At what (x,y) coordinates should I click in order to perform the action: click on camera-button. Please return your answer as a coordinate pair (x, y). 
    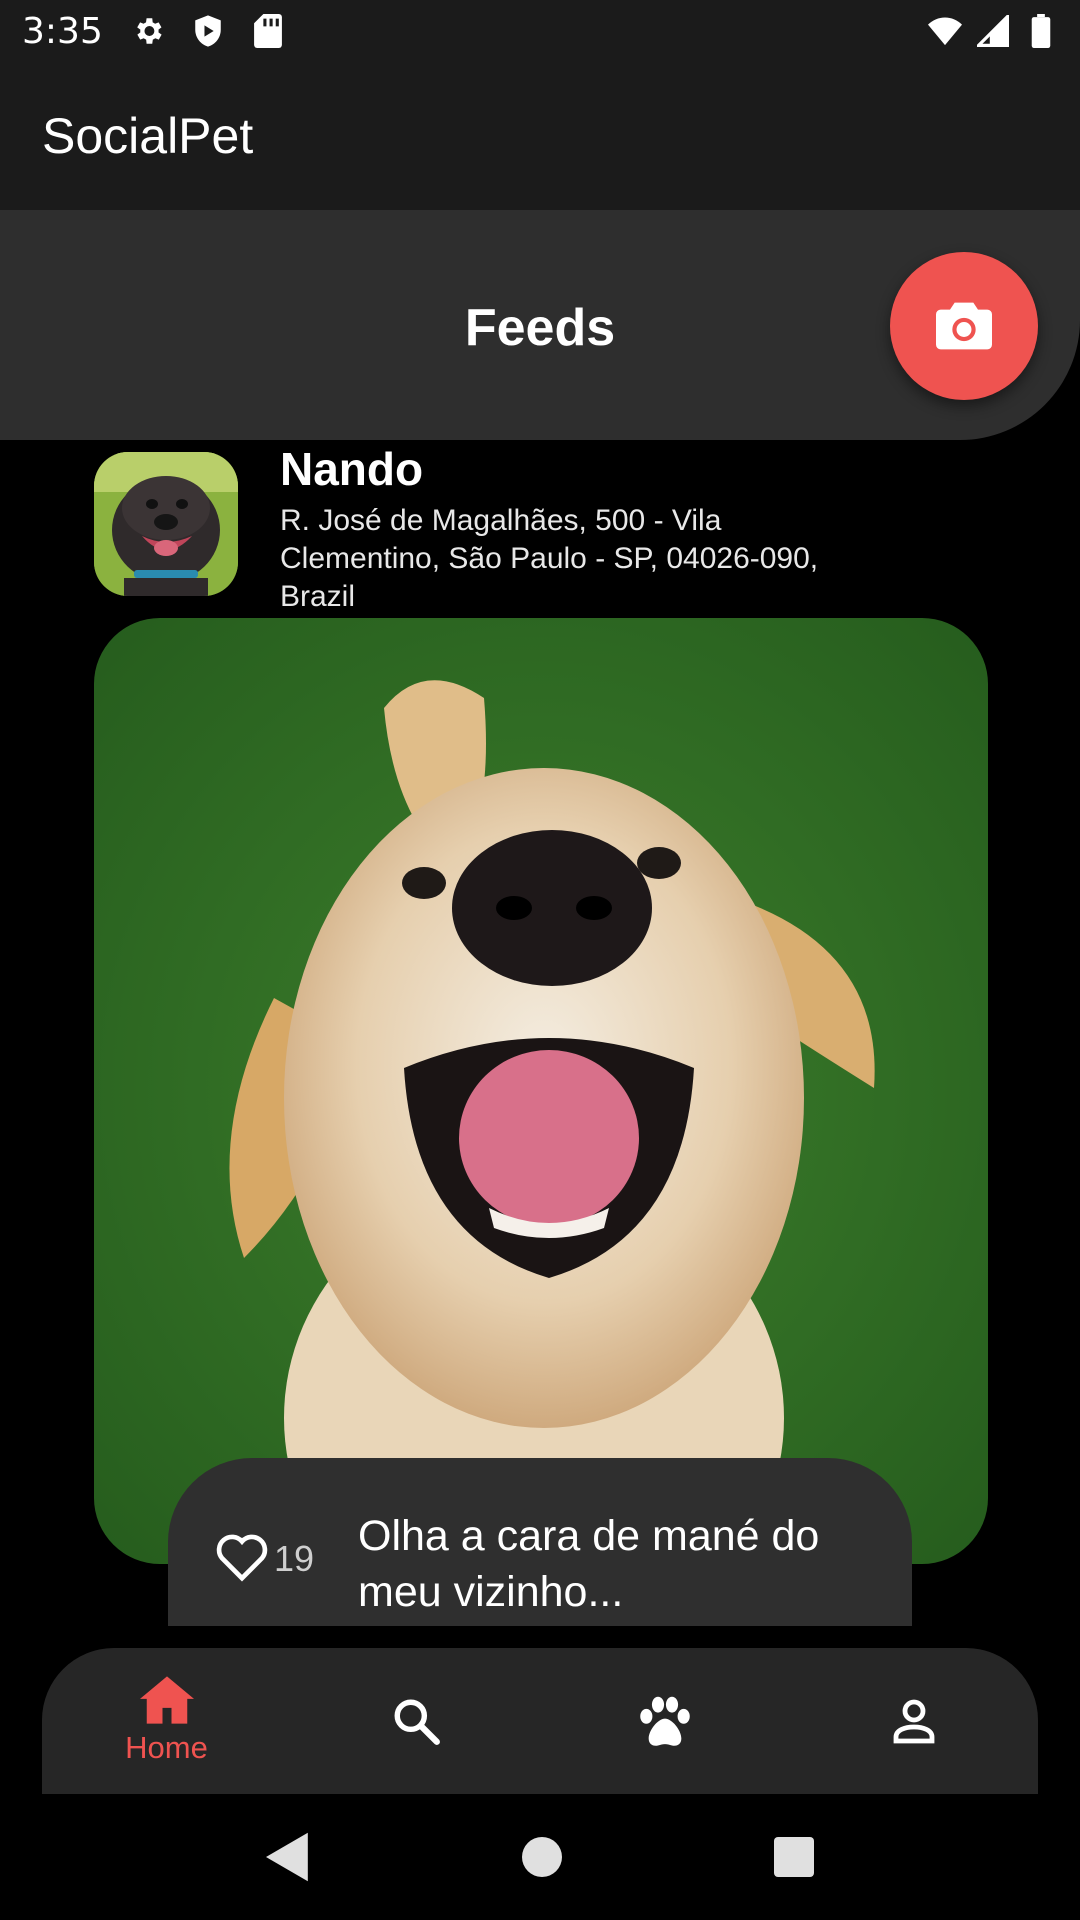
    Looking at the image, I should click on (964, 326).